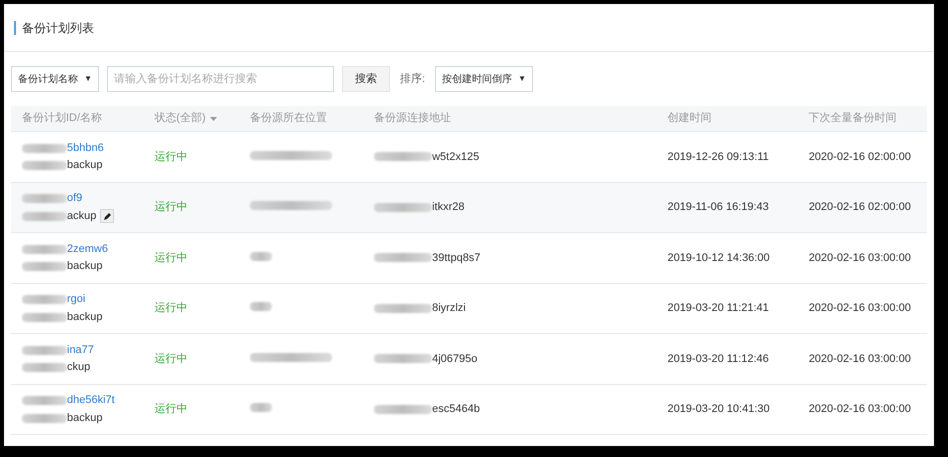 The image size is (948, 457). Describe the element at coordinates (718, 207) in the screenshot. I see `created-time: 2019-11-06 16:19:43` at that location.